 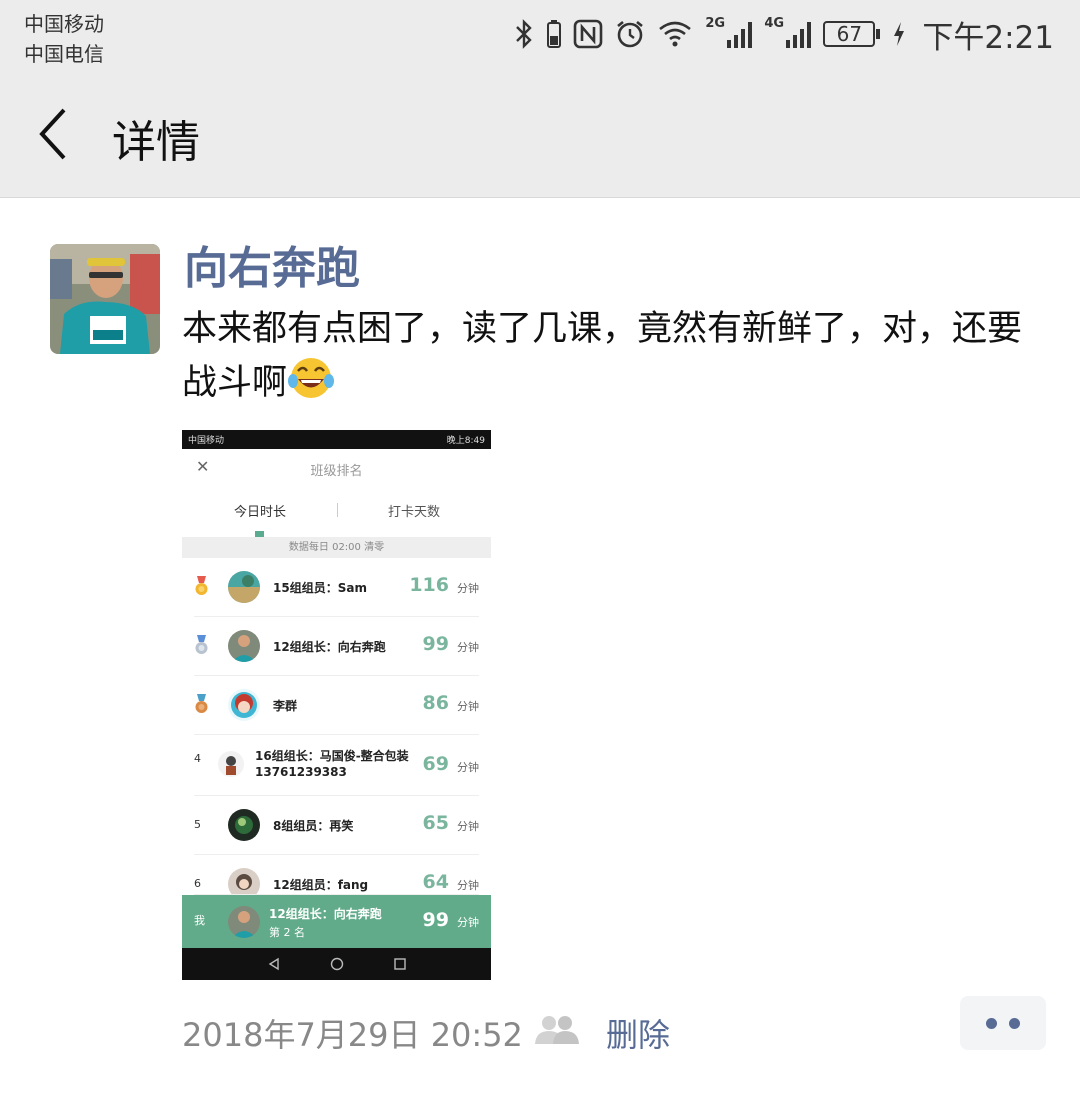 I want to click on battery-indicator: 67, so click(x=852, y=34).